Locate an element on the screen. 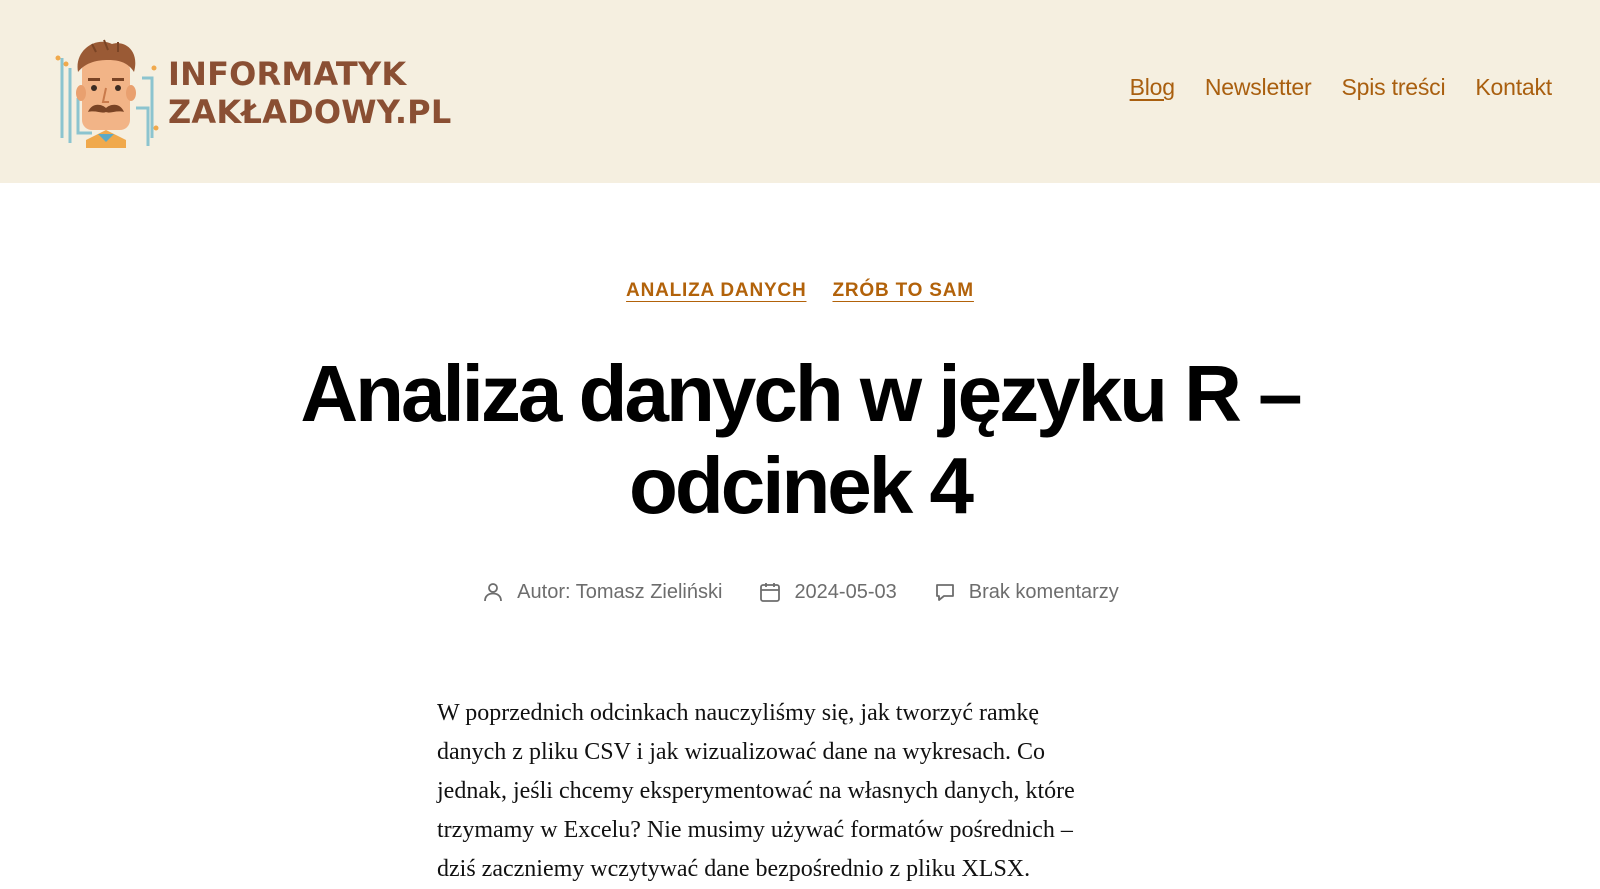 The height and width of the screenshot is (889, 1600). comment-icon is located at coordinates (944, 592).